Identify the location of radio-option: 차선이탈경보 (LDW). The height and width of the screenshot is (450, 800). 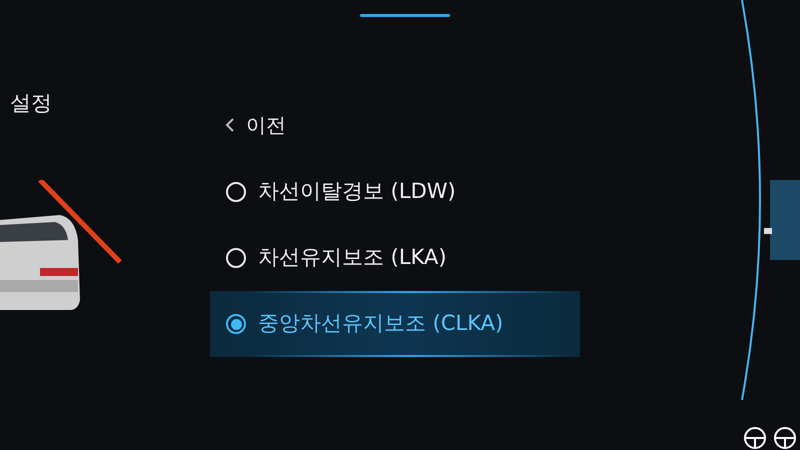
(341, 192).